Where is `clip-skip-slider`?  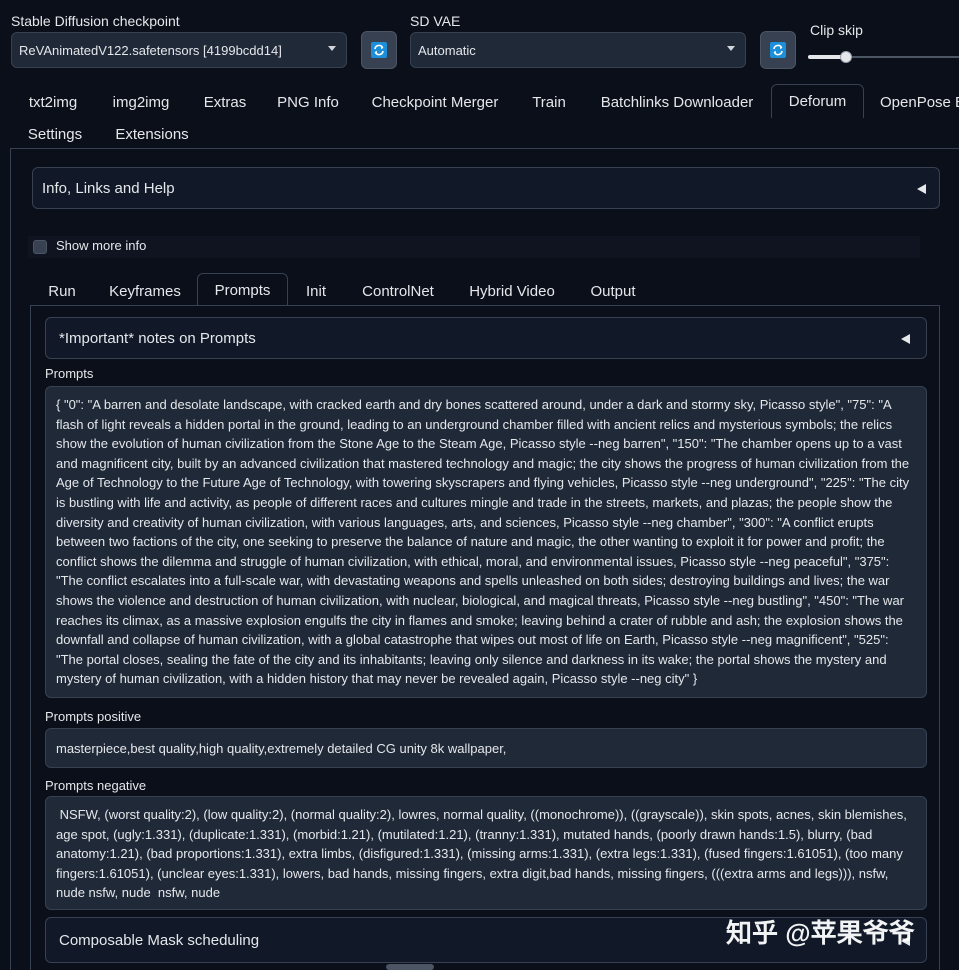 clip-skip-slider is located at coordinates (845, 57).